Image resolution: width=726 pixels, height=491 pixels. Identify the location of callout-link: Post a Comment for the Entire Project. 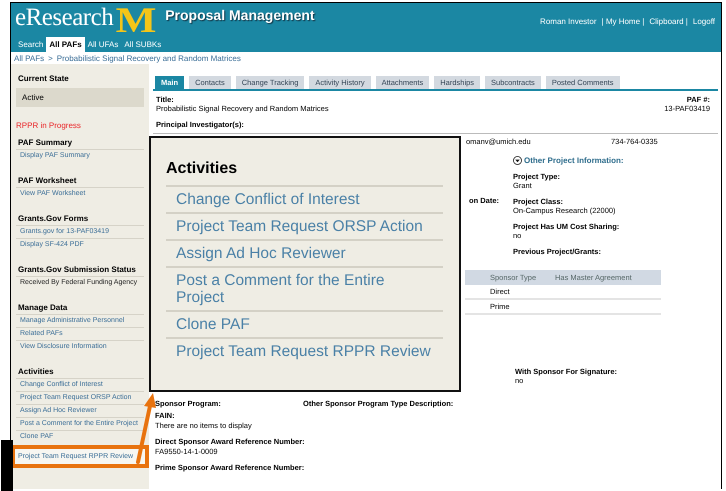
(304, 288).